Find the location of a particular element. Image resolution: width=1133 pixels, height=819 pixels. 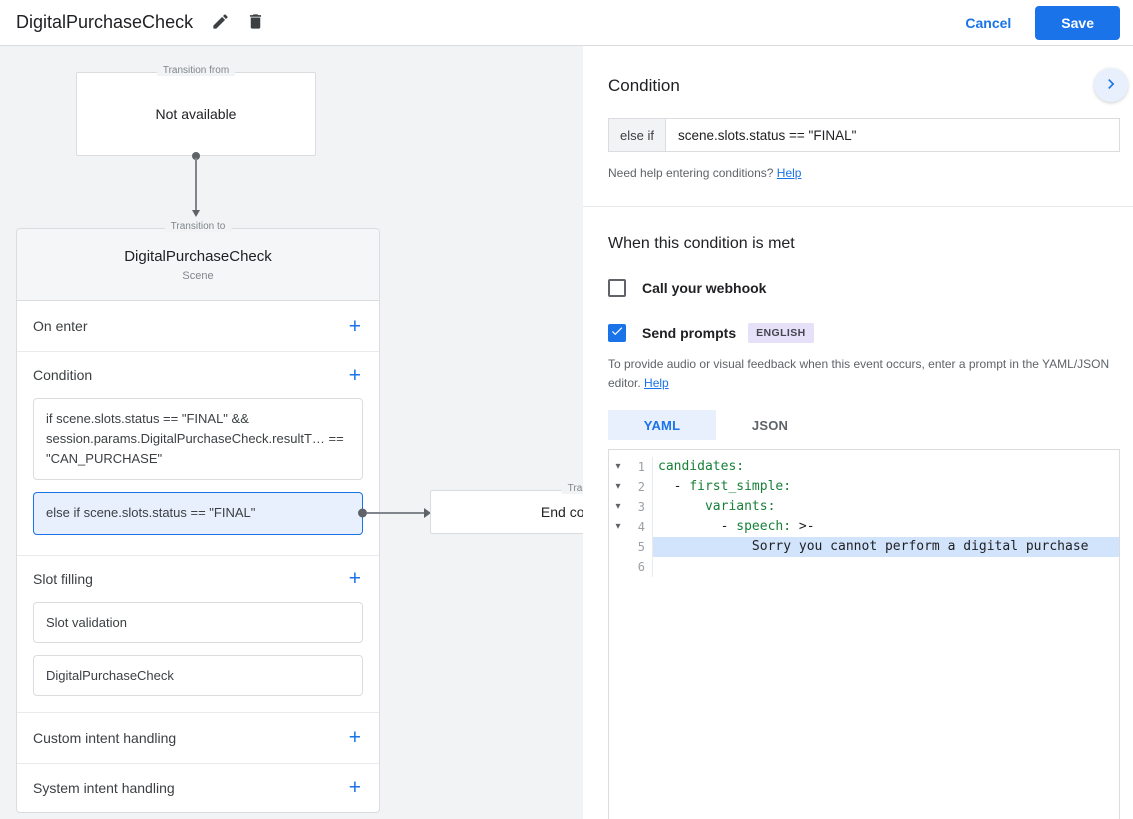

transition-from-label: Transition from is located at coordinates (196, 70).